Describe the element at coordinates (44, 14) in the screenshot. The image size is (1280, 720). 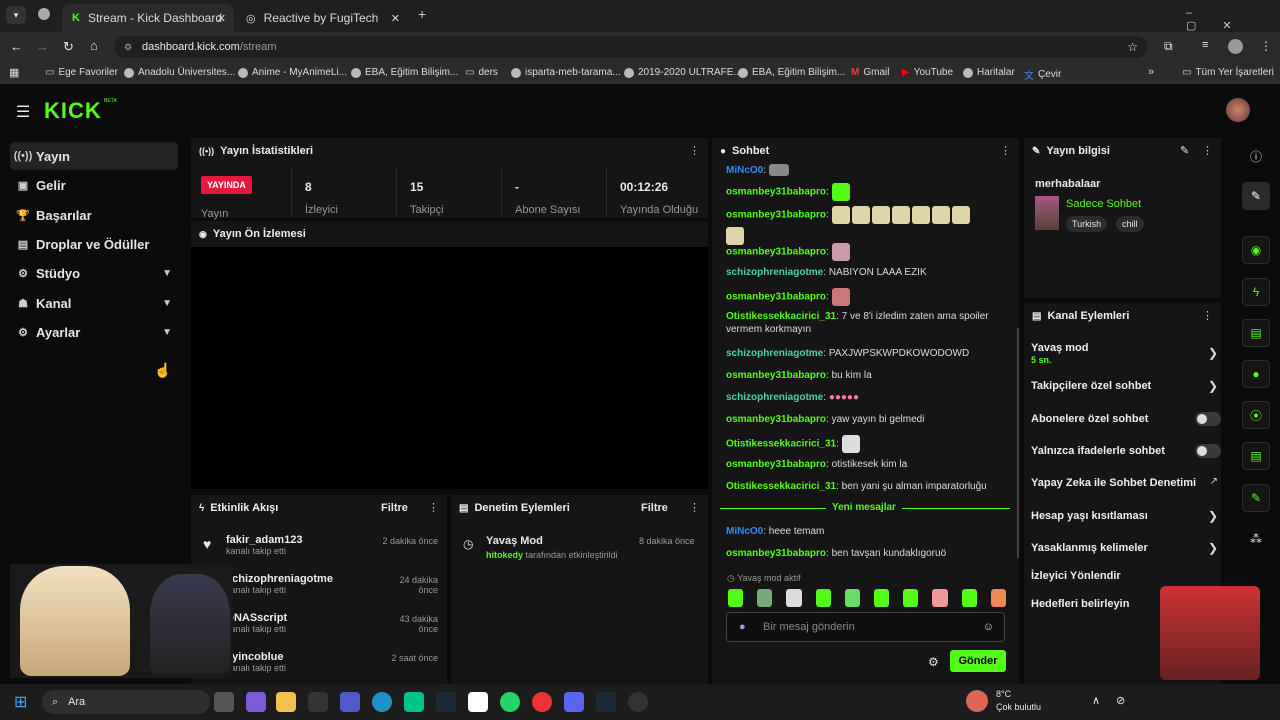
I see `tab-pinned-icon` at that location.